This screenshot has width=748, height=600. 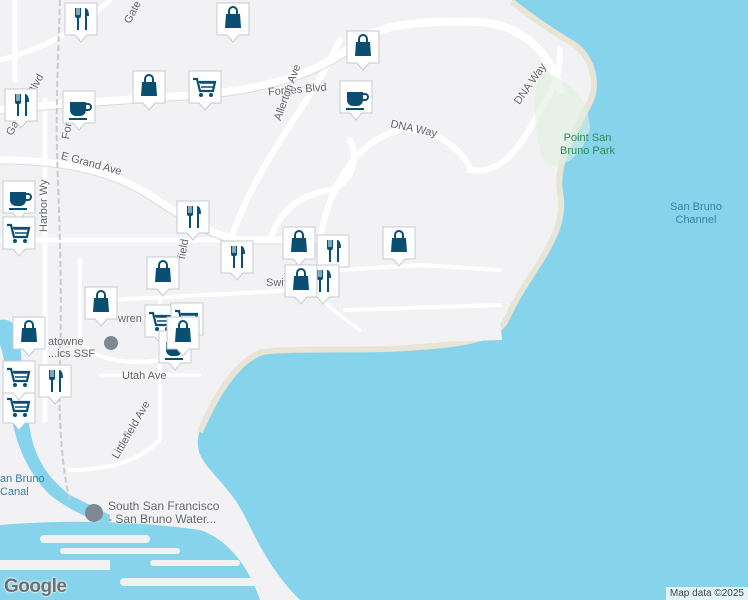 What do you see at coordinates (94, 513) in the screenshot?
I see `museum-icon` at bounding box center [94, 513].